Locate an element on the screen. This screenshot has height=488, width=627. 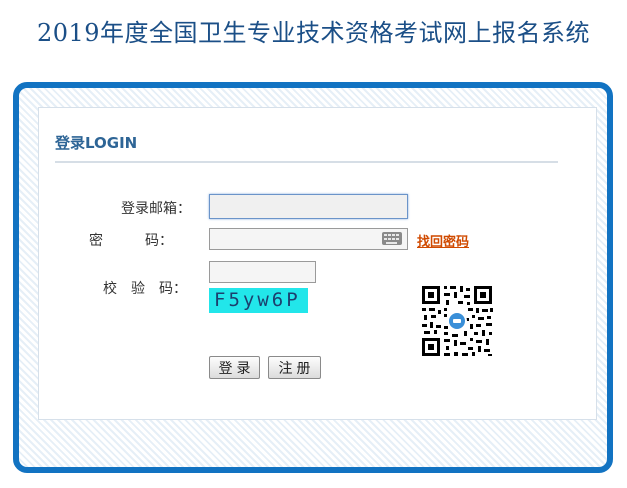
login-heading: 登录LOGIN is located at coordinates (96, 143).